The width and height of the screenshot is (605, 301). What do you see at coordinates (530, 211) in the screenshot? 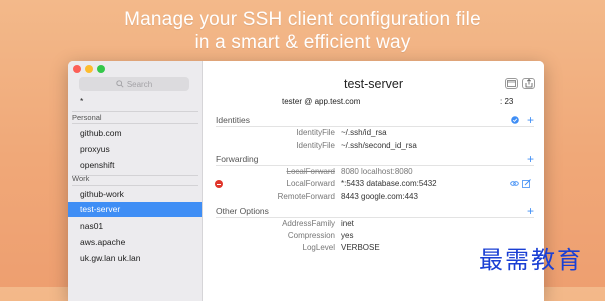
I see `add-option-button: +` at bounding box center [530, 211].